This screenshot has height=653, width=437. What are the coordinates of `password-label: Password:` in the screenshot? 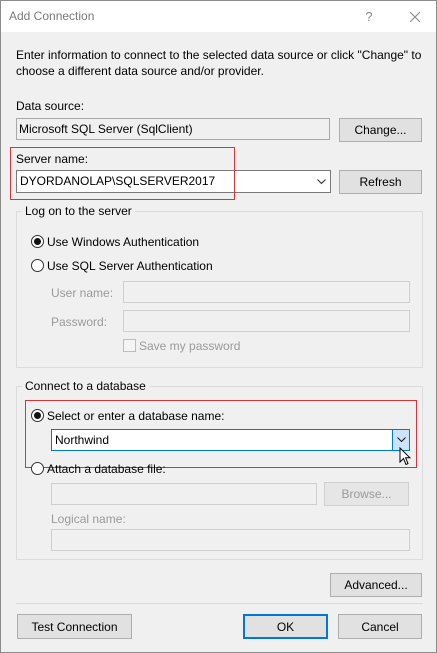 It's located at (79, 322).